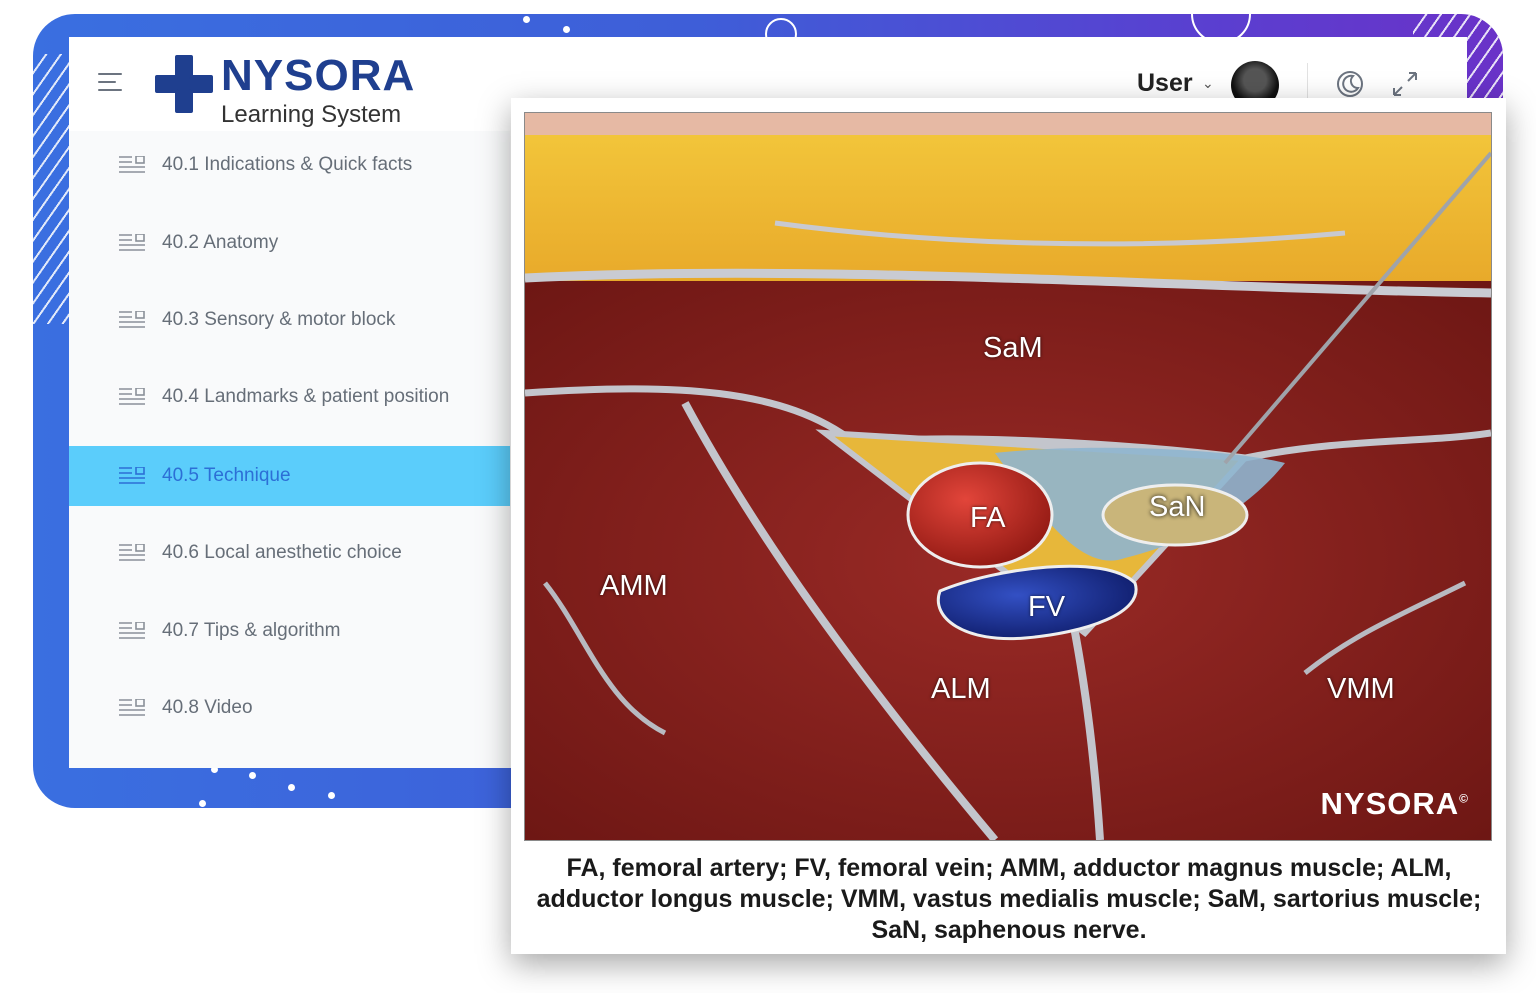  I want to click on moon-icon, so click(1350, 84).